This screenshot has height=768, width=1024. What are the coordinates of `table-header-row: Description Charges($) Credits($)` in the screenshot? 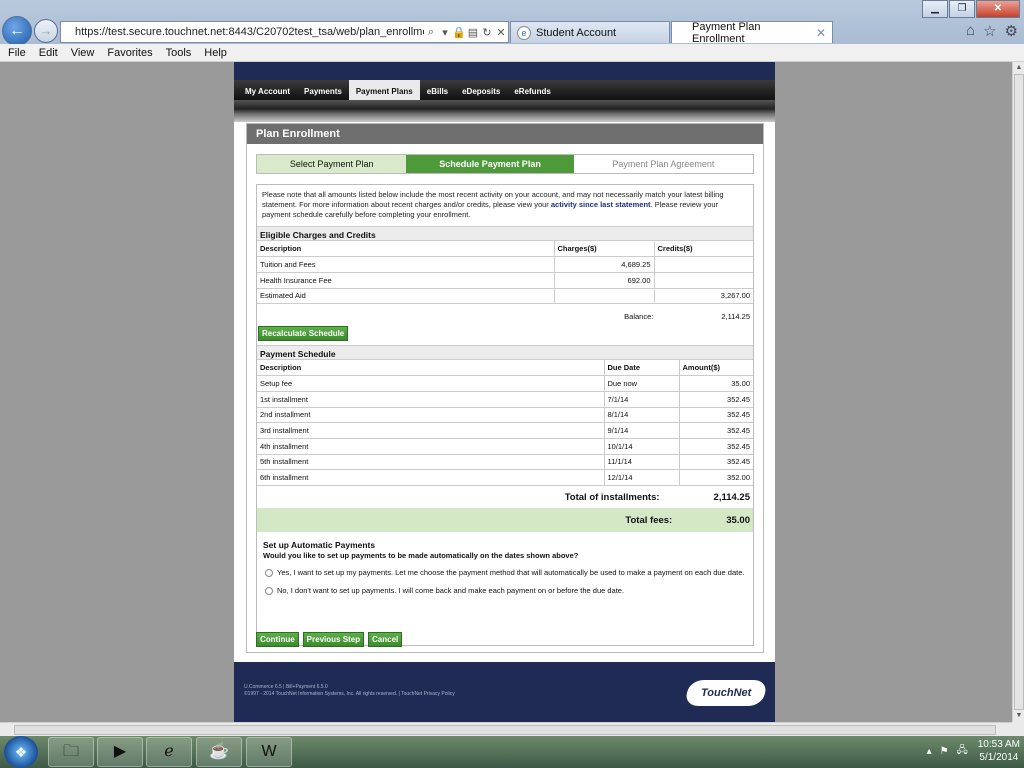 It's located at (505, 249).